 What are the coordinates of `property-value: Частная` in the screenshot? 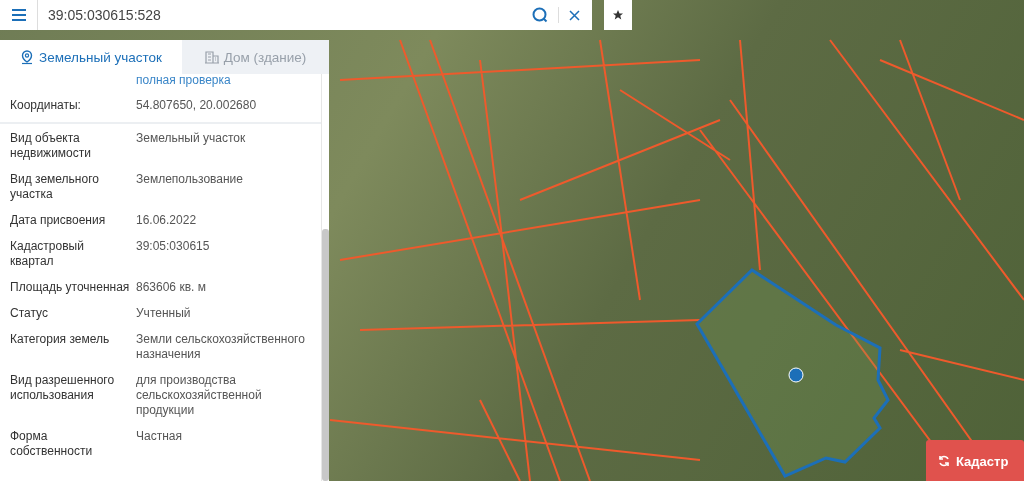 It's located at (159, 437).